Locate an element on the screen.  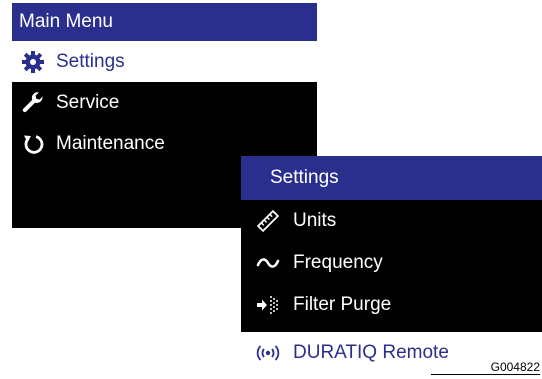
main-menu-title: Main Menu is located at coordinates (164, 22).